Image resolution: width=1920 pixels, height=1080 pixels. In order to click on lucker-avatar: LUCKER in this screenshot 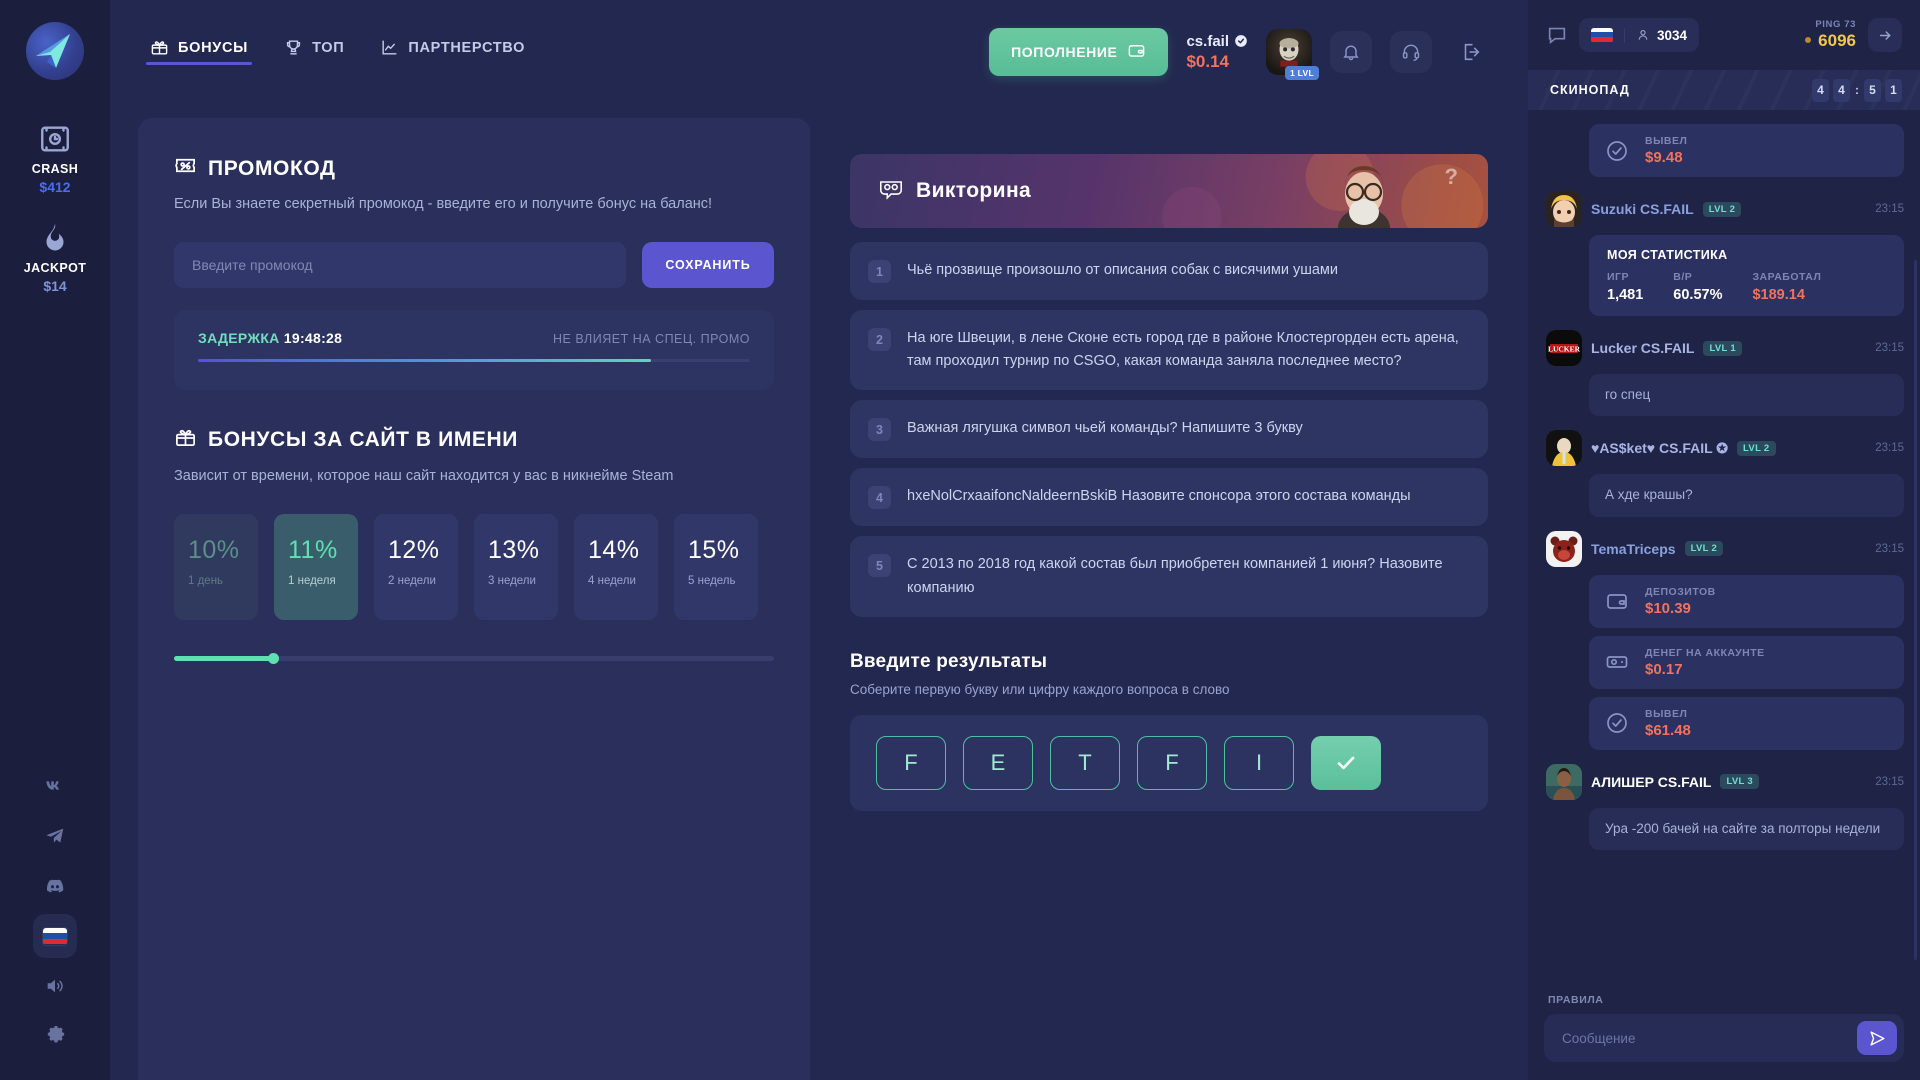, I will do `click(1564, 348)`.